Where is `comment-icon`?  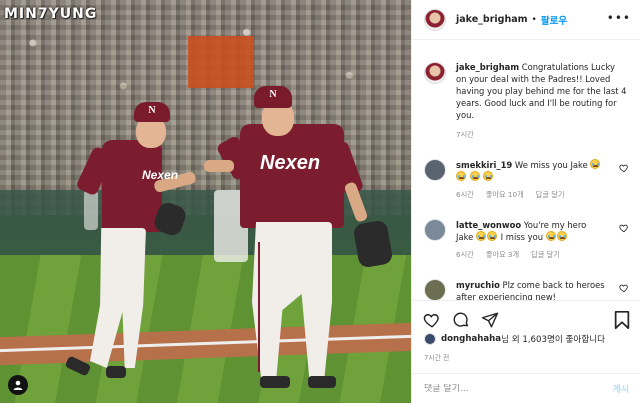
comment-icon is located at coordinates (461, 320).